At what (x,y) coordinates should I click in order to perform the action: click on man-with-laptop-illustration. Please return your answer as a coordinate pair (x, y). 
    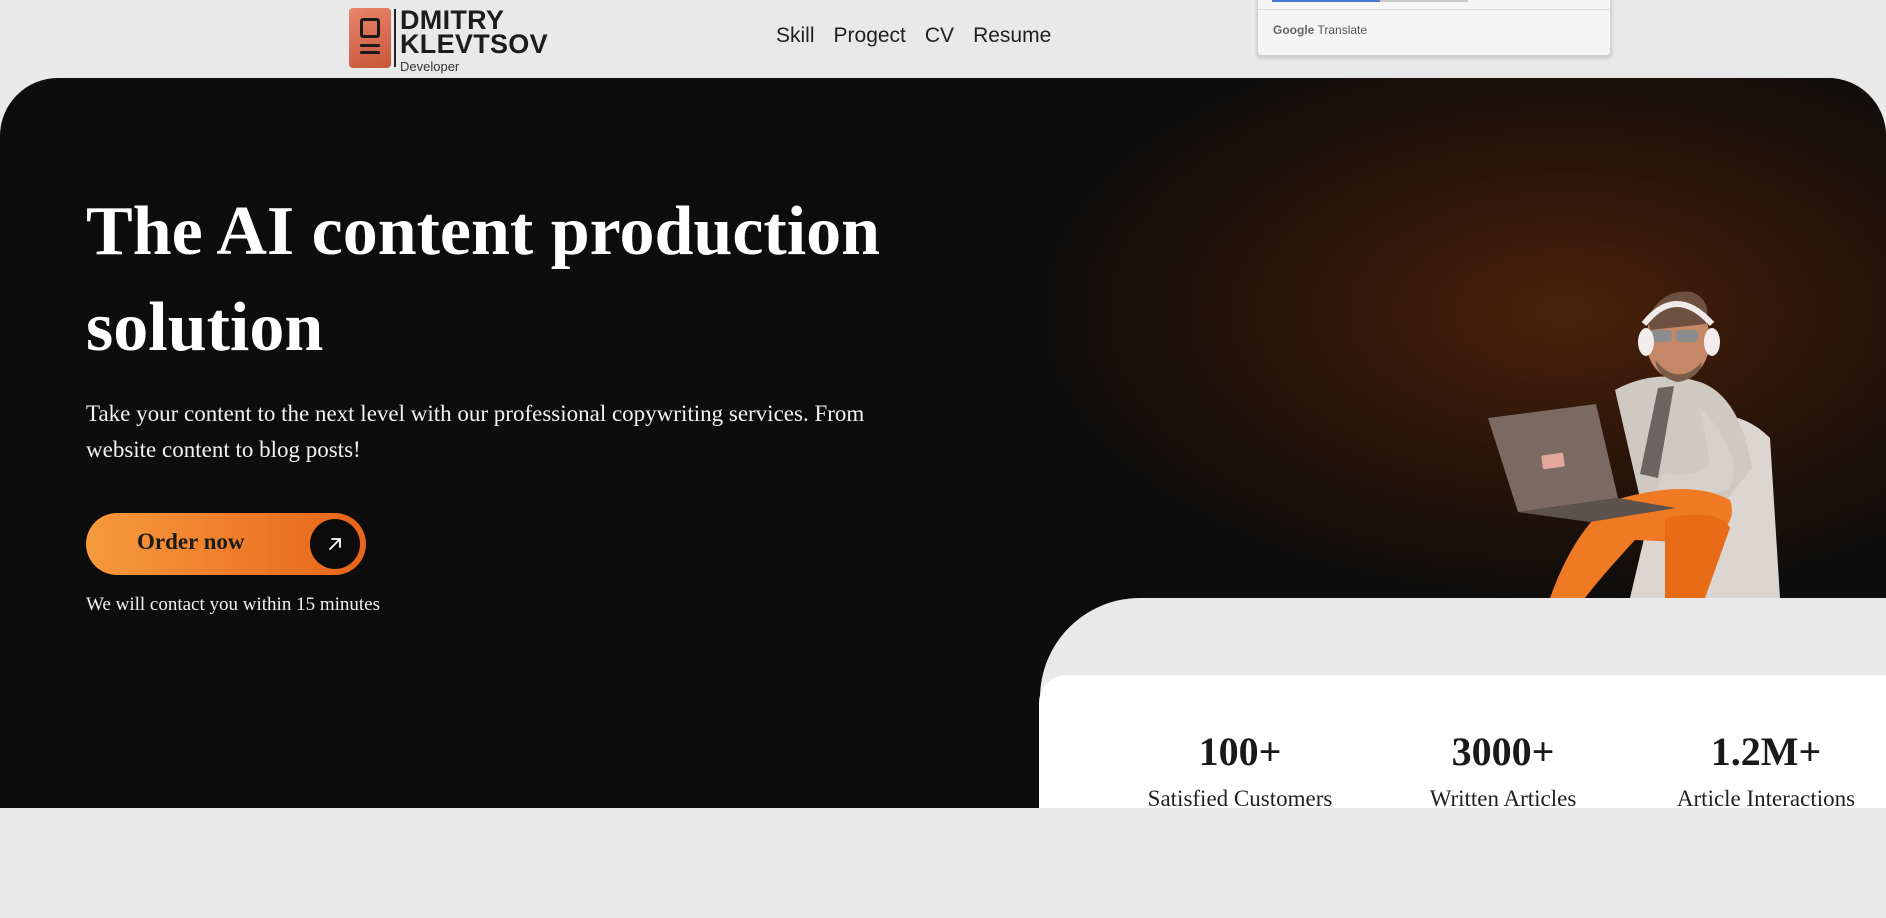
    Looking at the image, I should click on (1634, 444).